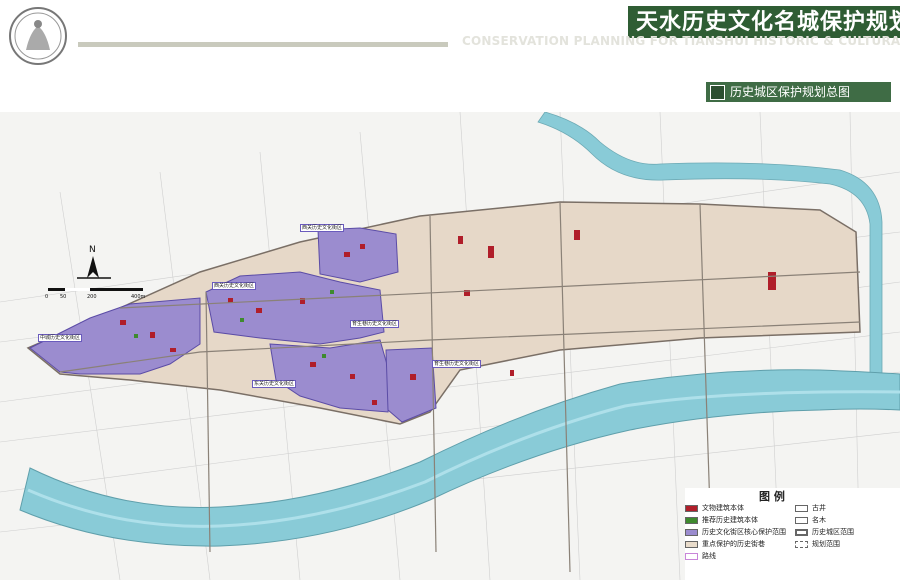 This screenshot has height=580, width=900. Describe the element at coordinates (358, 255) in the screenshot. I see `district-north` at that location.